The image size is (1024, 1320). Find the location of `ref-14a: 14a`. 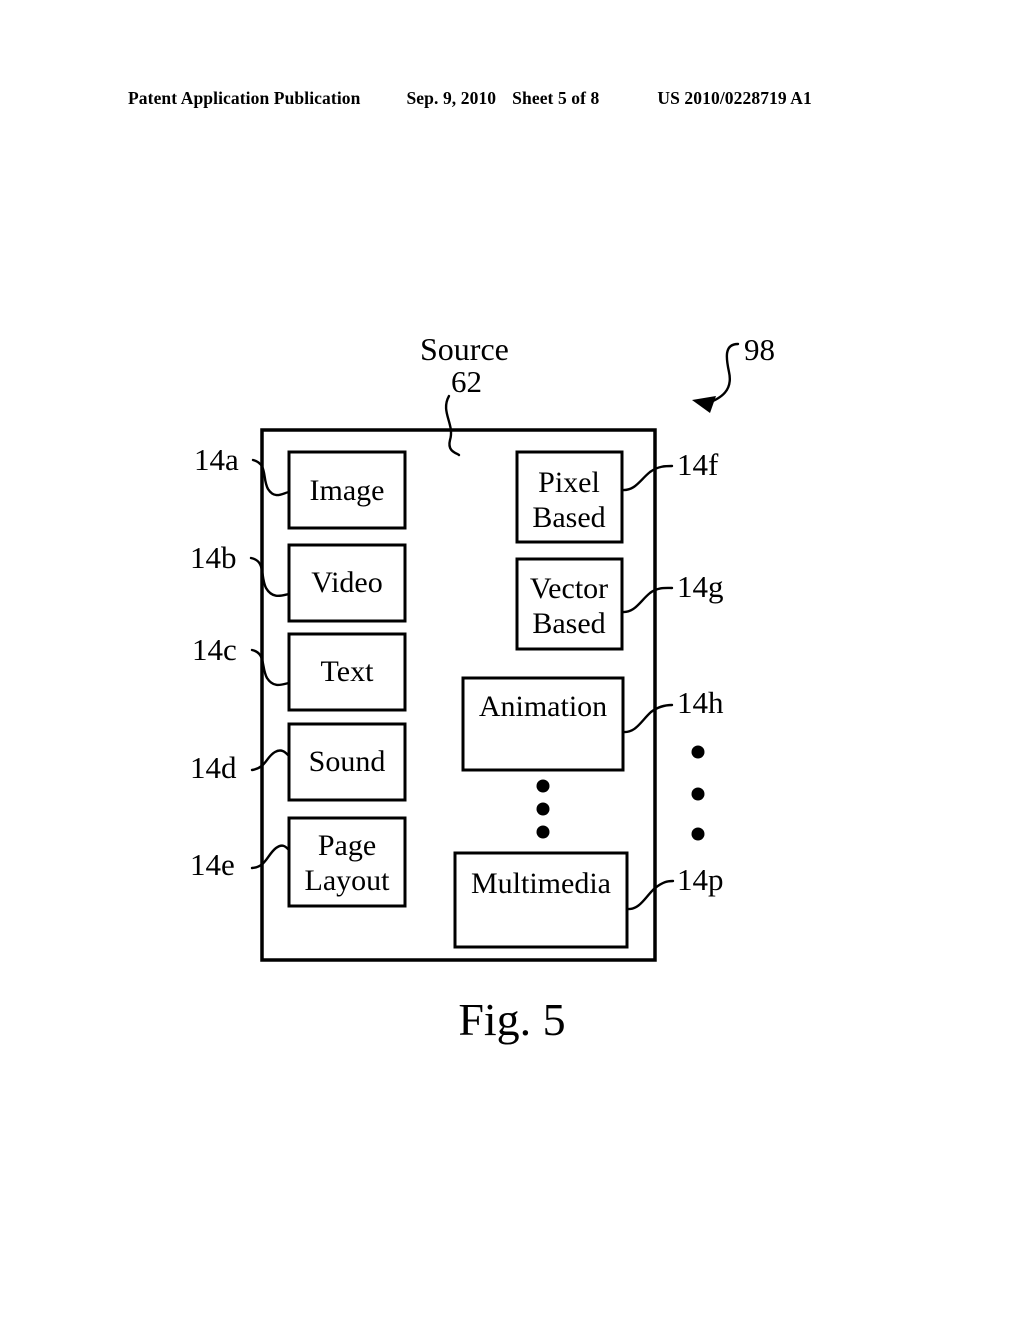

ref-14a: 14a is located at coordinates (216, 459).